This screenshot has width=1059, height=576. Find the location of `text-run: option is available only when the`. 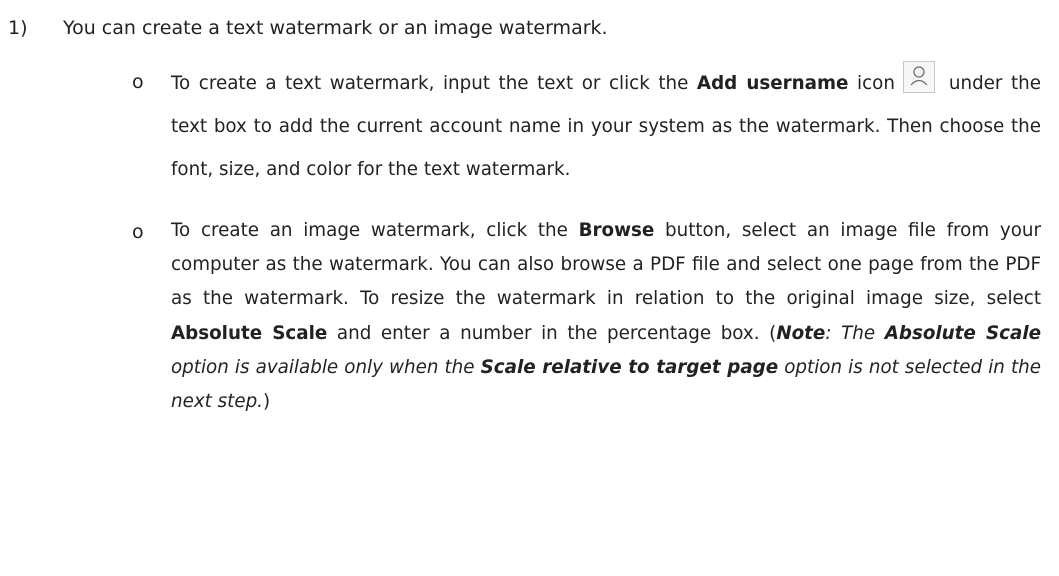

text-run: option is available only when the is located at coordinates (326, 367).